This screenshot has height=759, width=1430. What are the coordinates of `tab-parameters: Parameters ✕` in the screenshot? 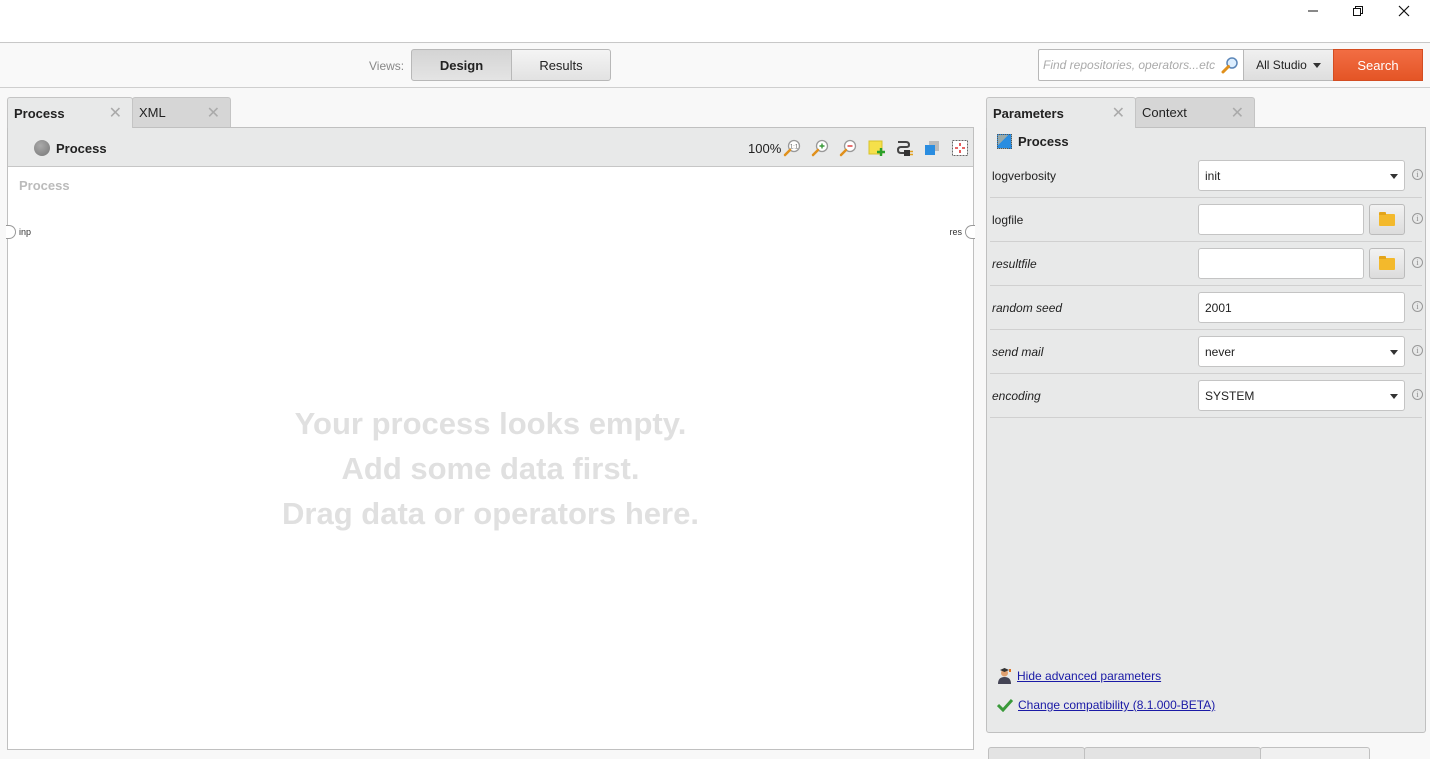 It's located at (1061, 112).